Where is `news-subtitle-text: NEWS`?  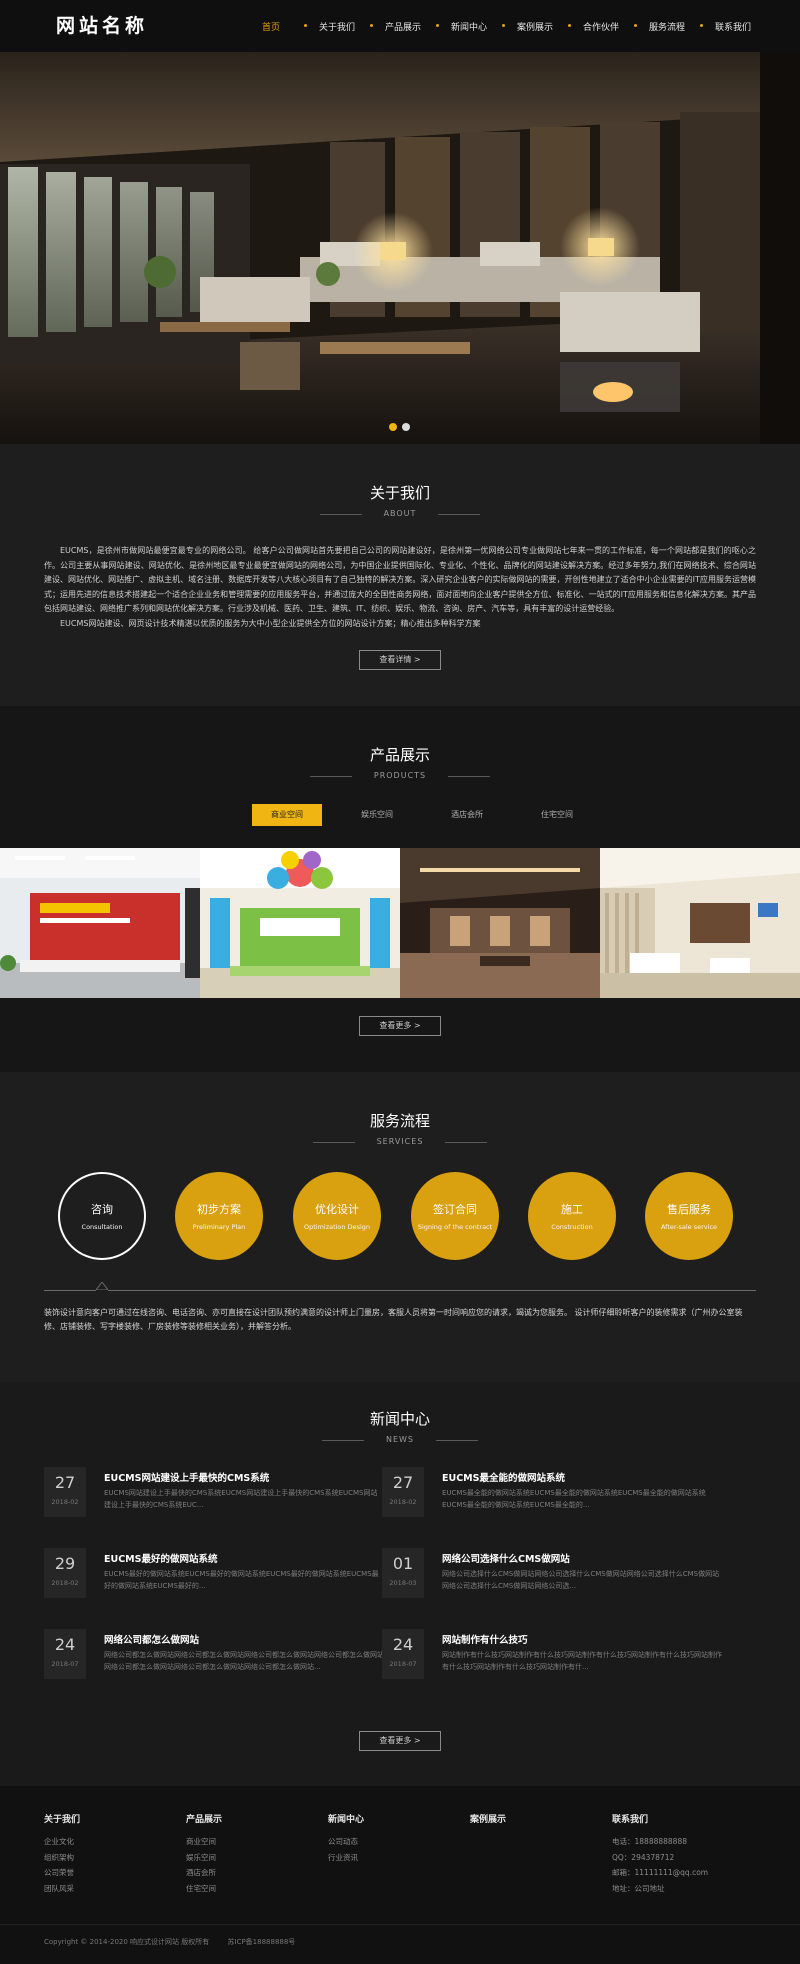 news-subtitle-text: NEWS is located at coordinates (400, 1439).